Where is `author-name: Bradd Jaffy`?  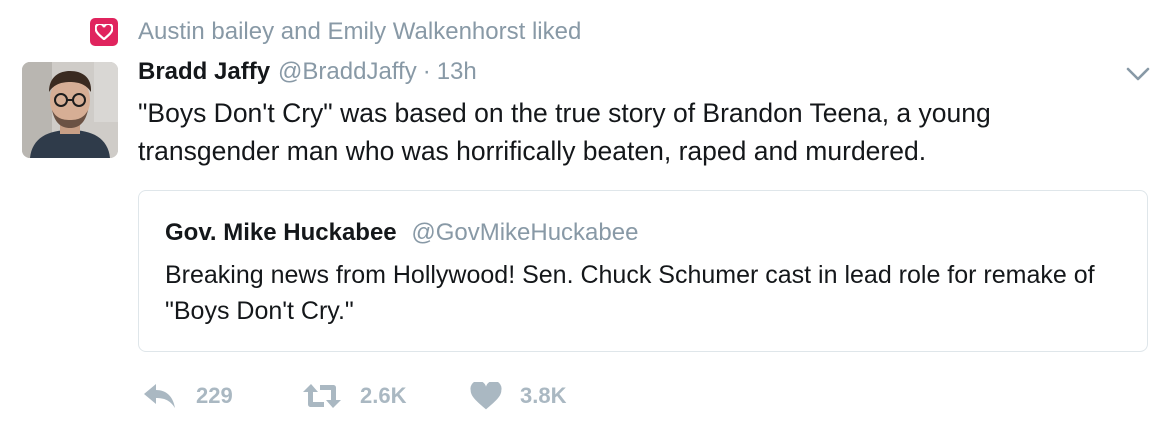 author-name: Bradd Jaffy is located at coordinates (204, 72).